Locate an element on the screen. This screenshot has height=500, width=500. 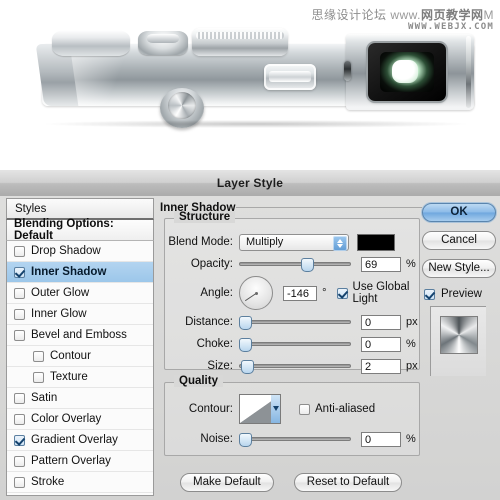
watermark-suffix: M is located at coordinates (488, 15).